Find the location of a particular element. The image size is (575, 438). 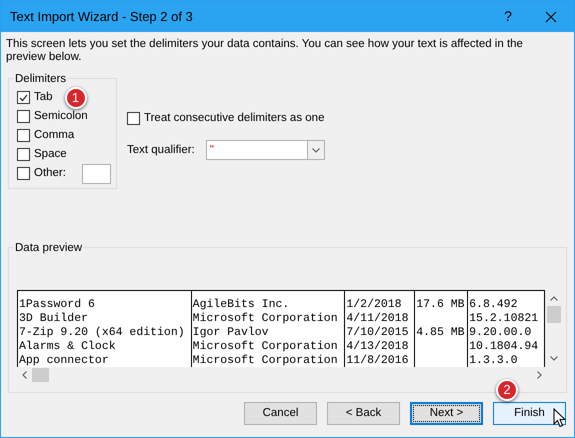

mouse-cursor-icon is located at coordinates (559, 418).